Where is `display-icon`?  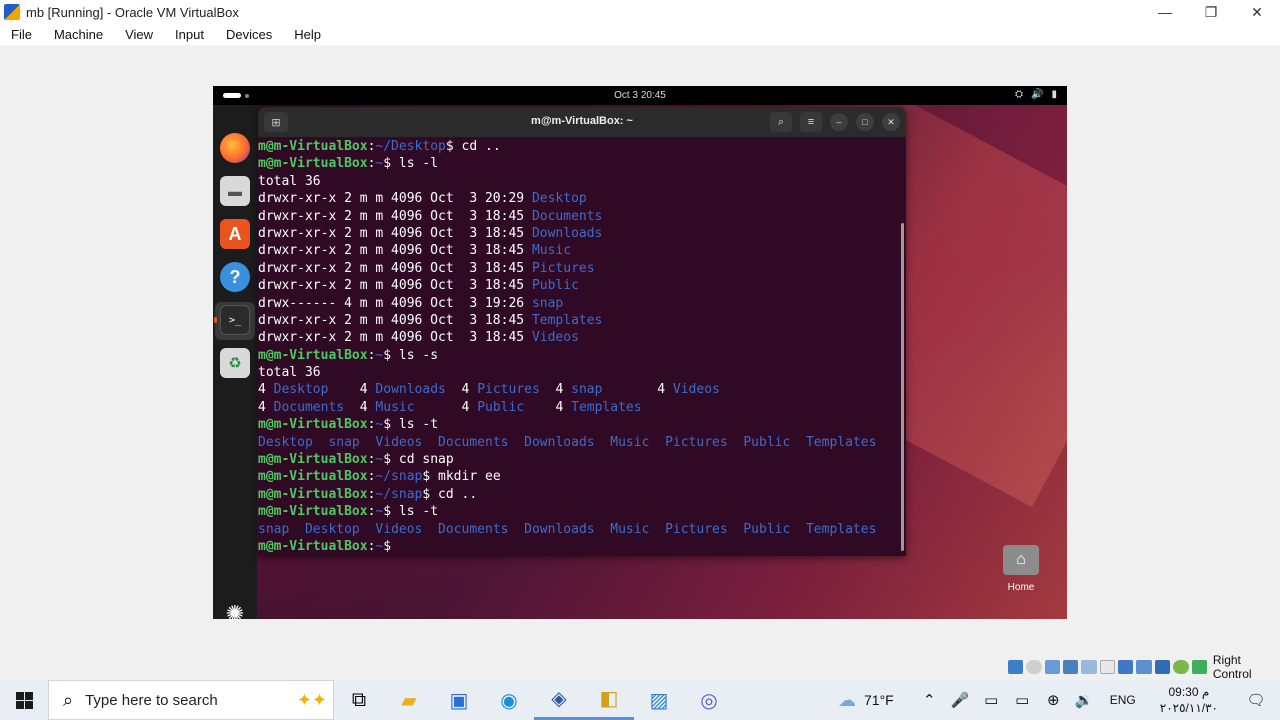
display-icon is located at coordinates (1107, 667).